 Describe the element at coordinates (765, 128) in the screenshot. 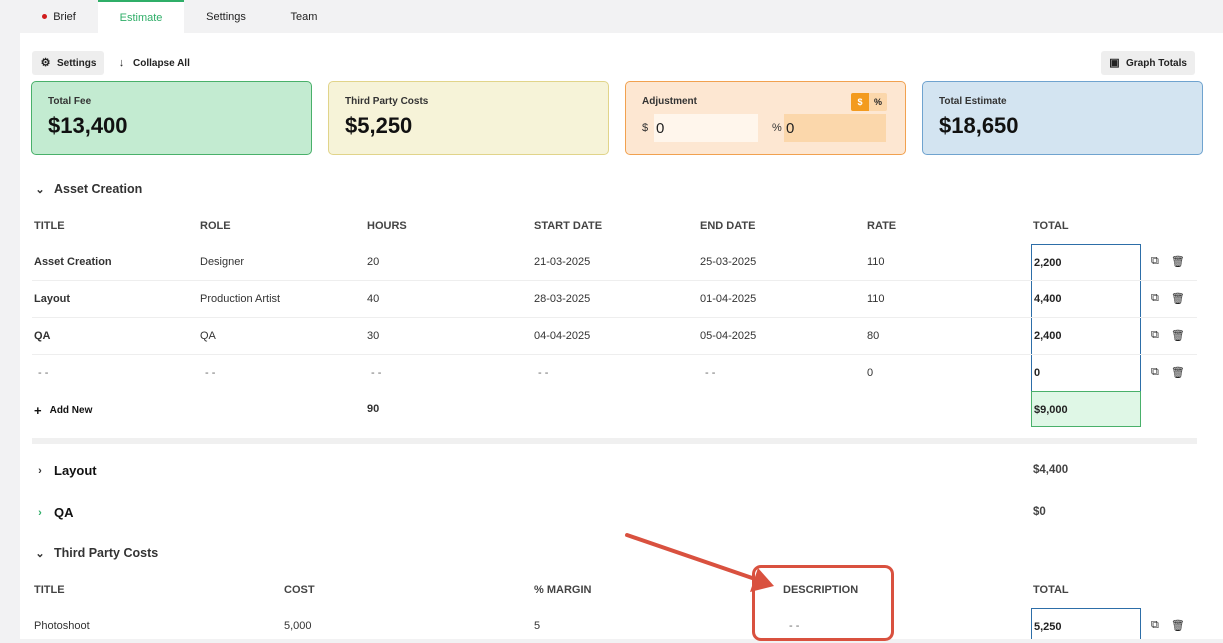

I see `adjustment-inputs: $ %` at that location.